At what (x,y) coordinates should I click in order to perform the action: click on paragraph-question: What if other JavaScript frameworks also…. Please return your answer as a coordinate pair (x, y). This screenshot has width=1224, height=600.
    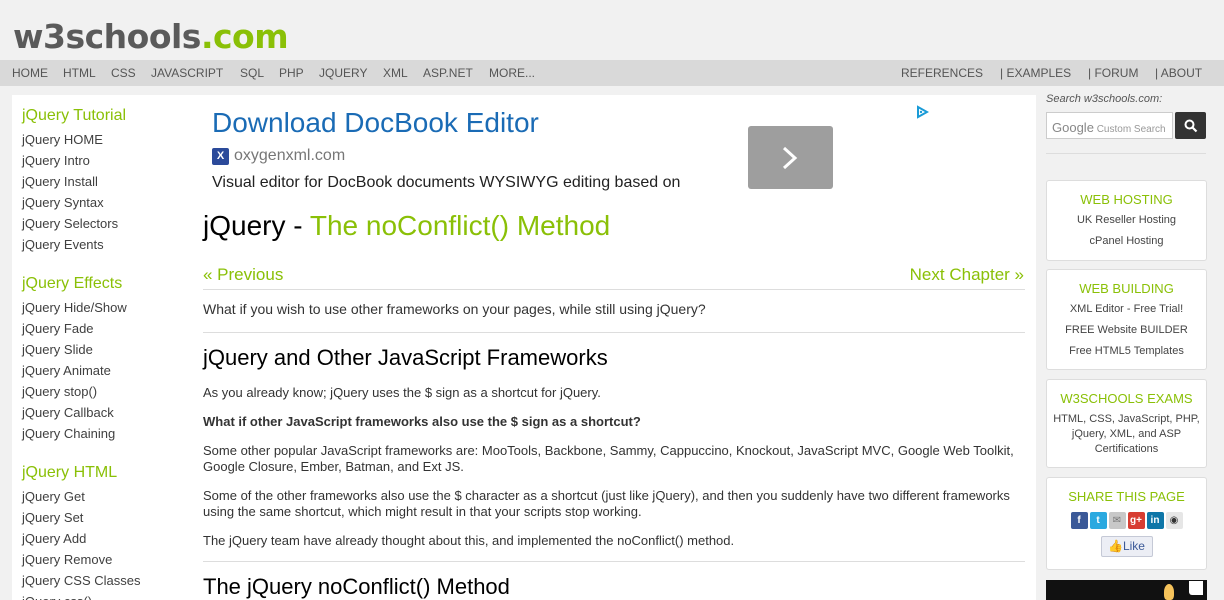
    Looking at the image, I should click on (422, 421).